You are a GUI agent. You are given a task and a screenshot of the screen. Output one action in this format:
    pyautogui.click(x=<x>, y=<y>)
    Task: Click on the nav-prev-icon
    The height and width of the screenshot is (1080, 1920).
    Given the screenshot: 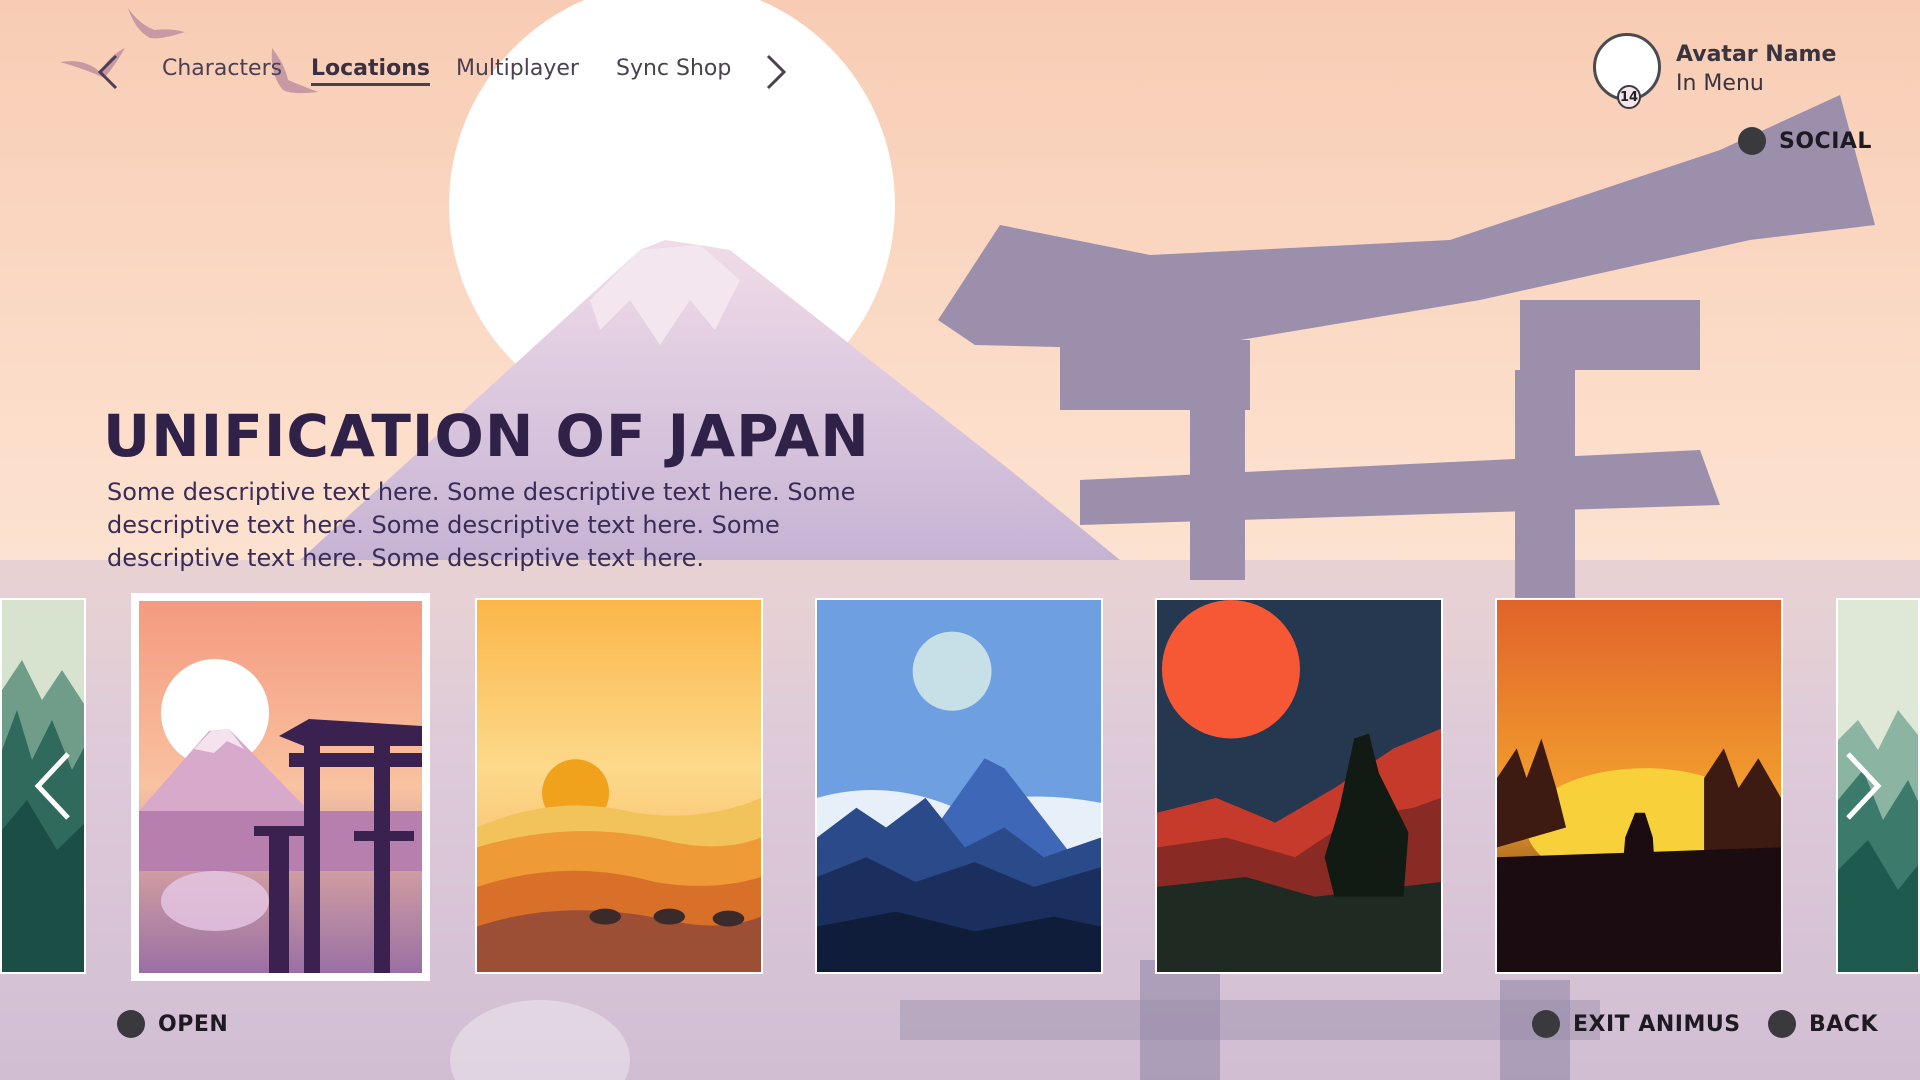 What is the action you would take?
    pyautogui.click(x=108, y=72)
    